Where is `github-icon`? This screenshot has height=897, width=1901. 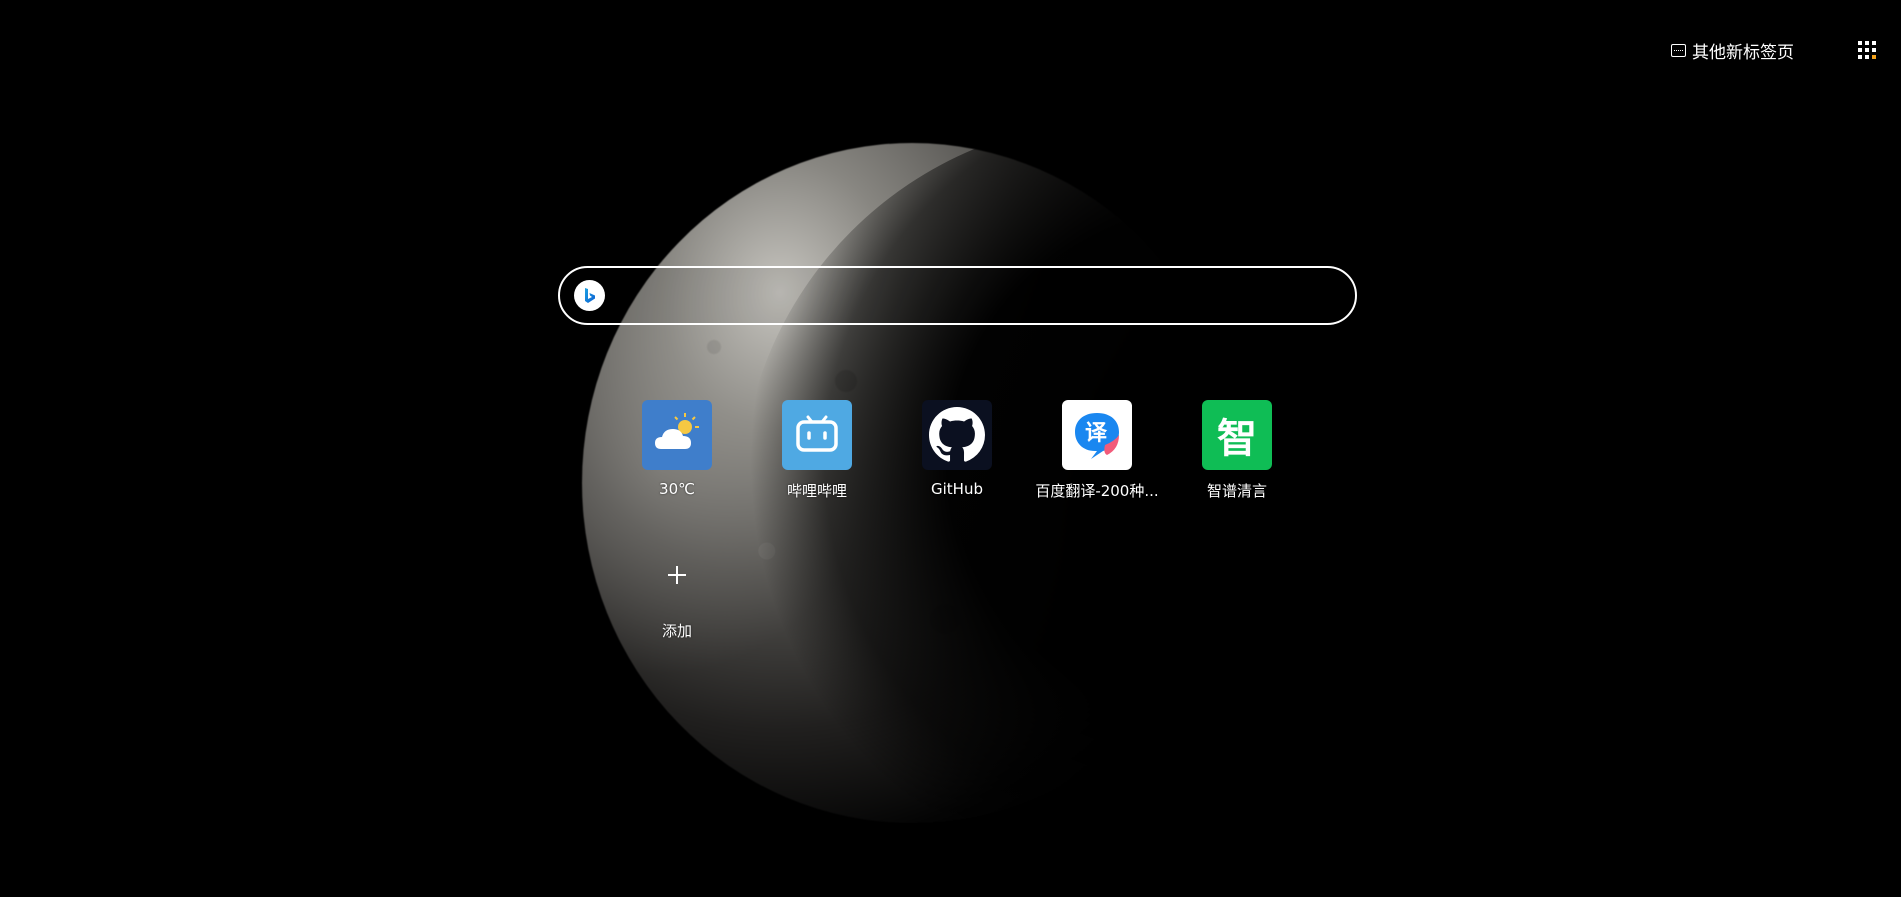
github-icon is located at coordinates (957, 435).